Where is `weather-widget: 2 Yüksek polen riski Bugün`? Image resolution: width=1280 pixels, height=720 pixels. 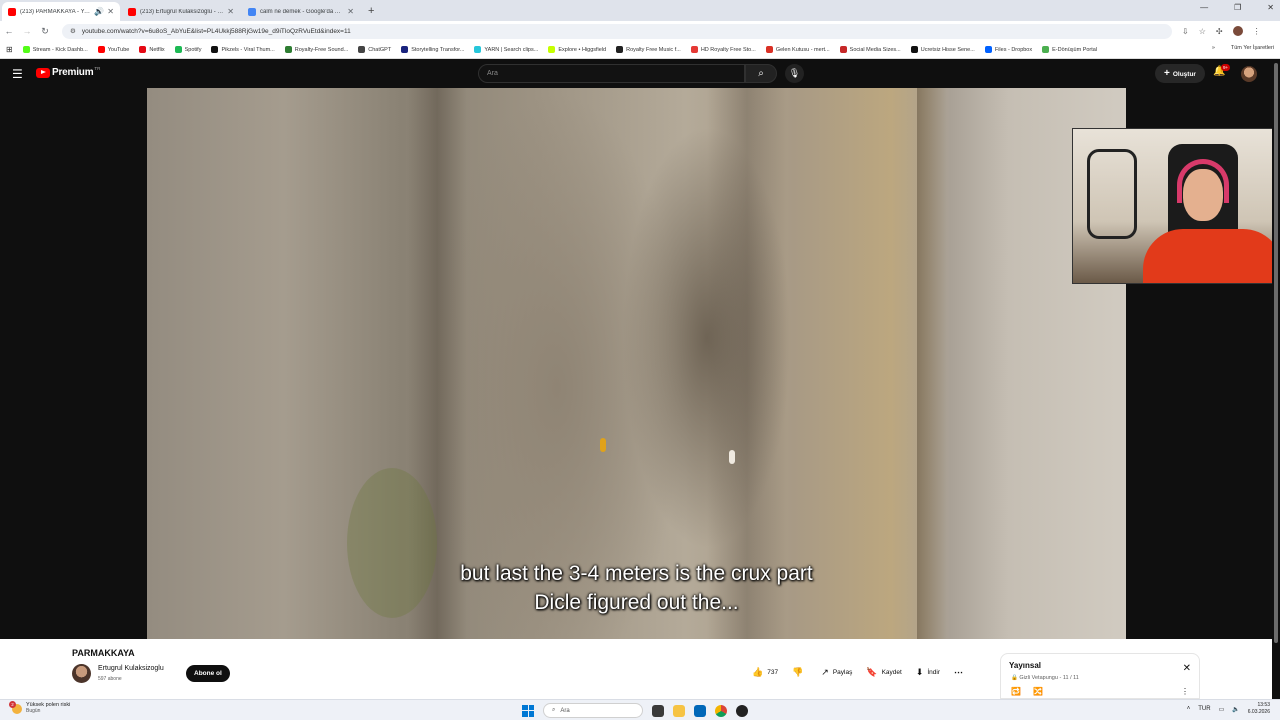 weather-widget: 2 Yüksek polen riski Bugün is located at coordinates (39, 707).